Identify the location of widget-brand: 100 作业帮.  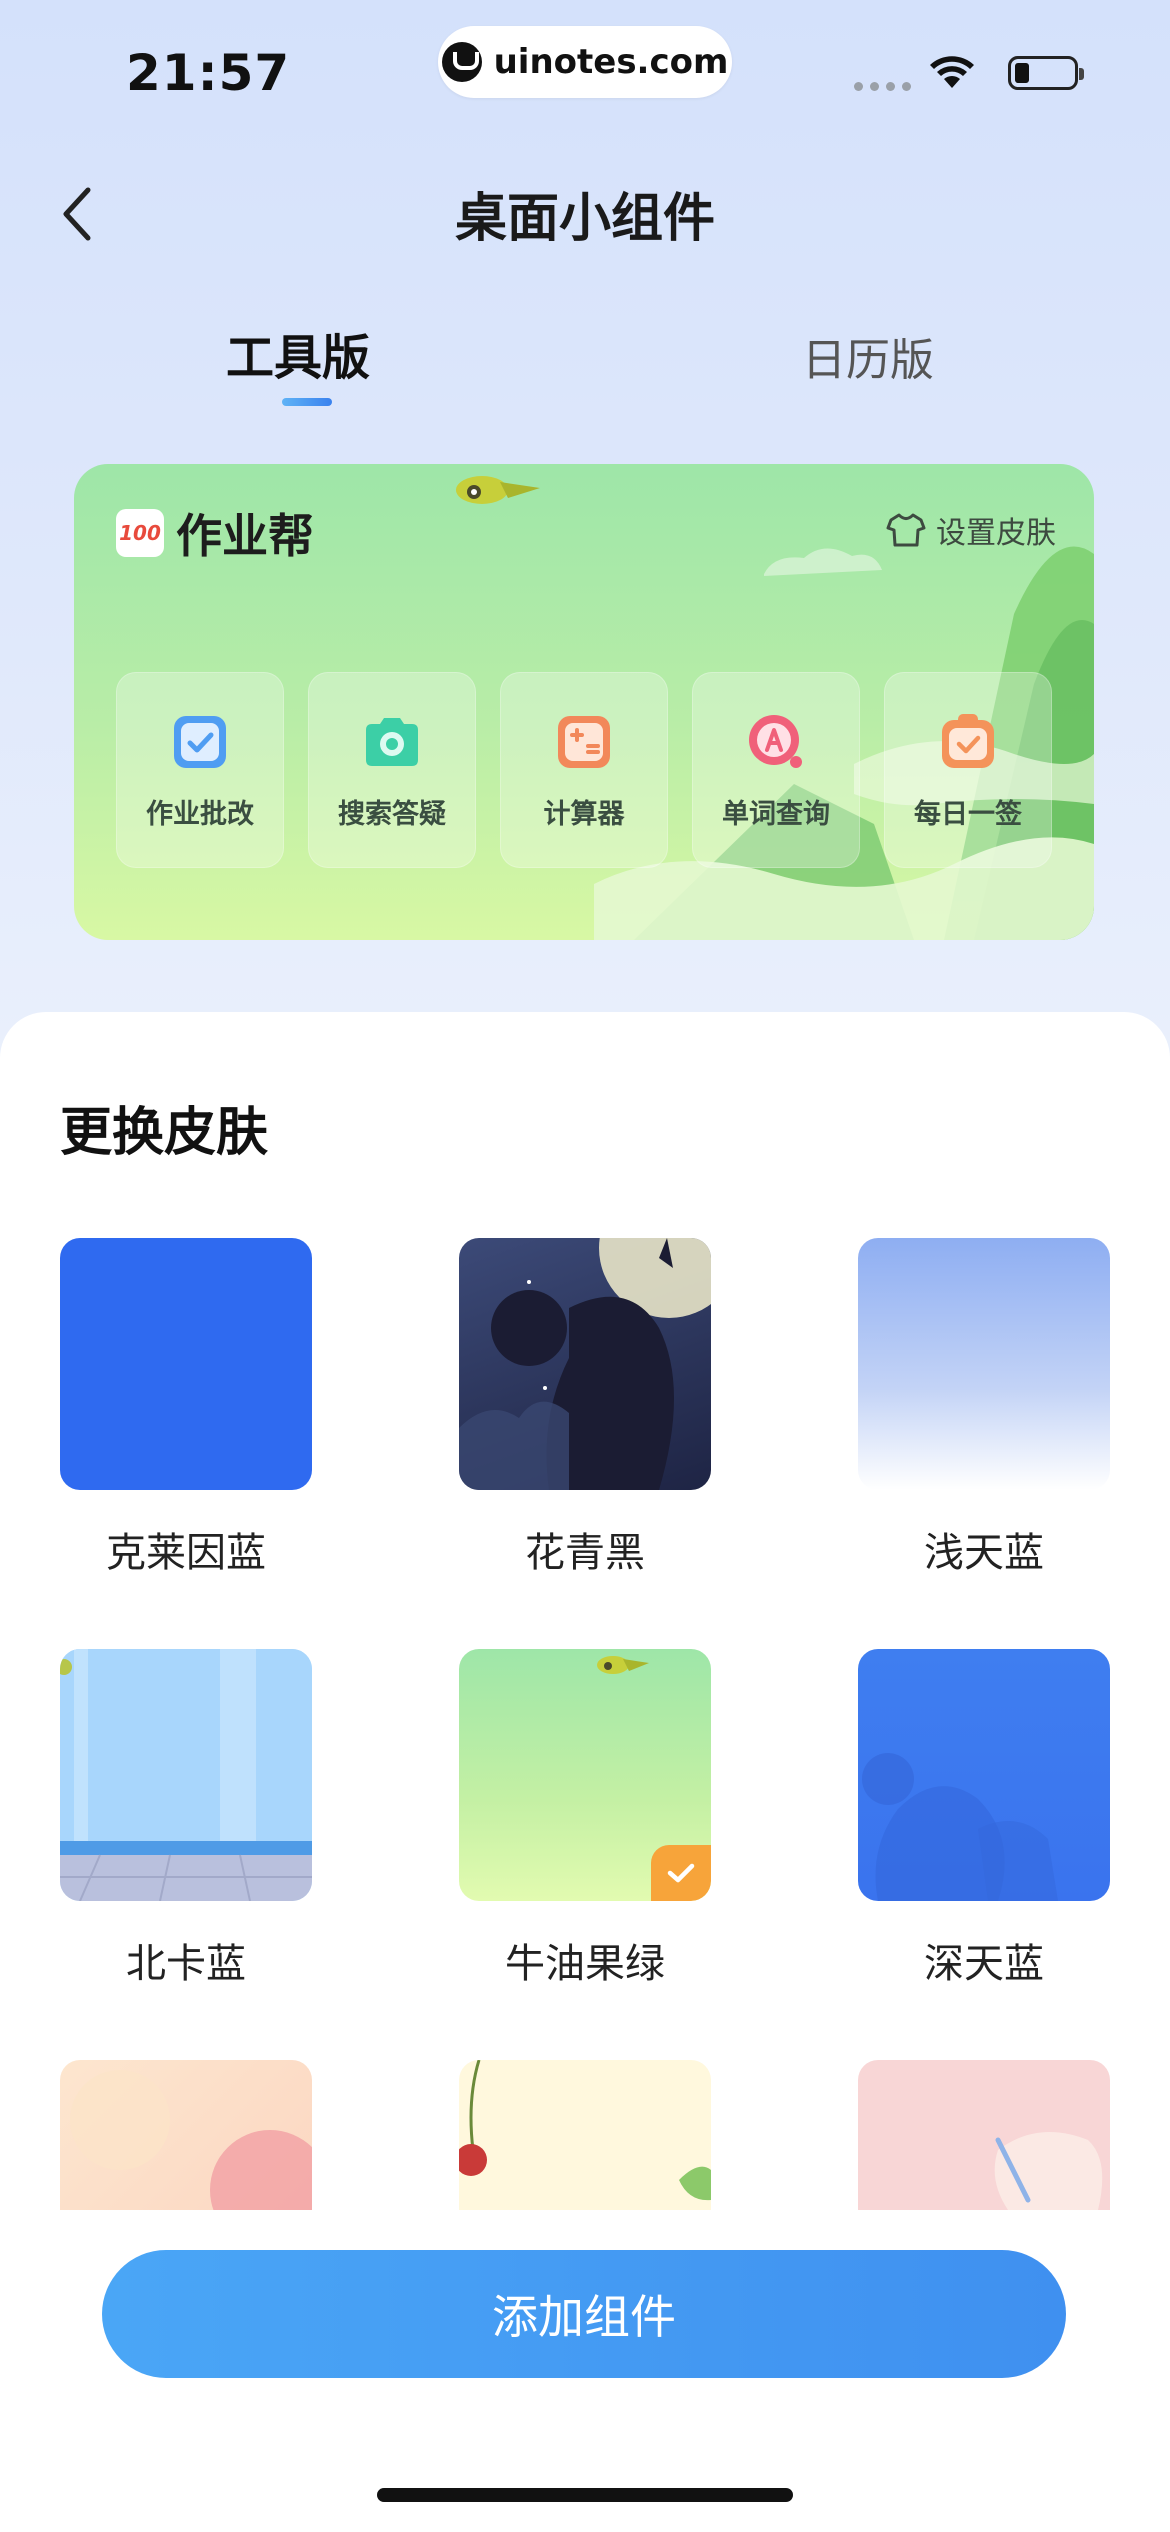
(215, 533).